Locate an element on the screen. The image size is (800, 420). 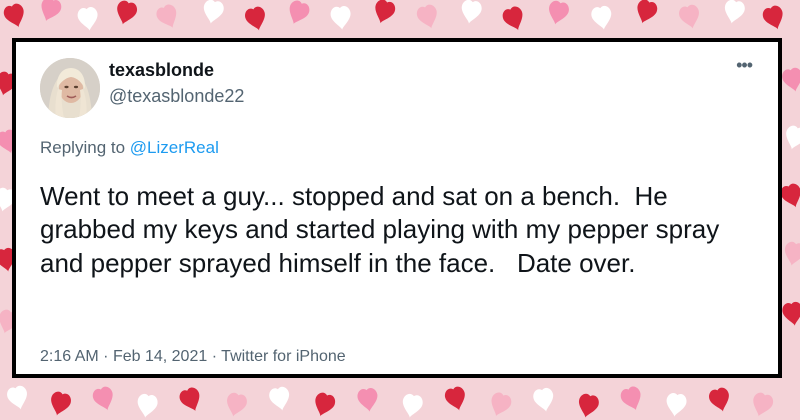
replying-to-mention: @LizerReal is located at coordinates (174, 147).